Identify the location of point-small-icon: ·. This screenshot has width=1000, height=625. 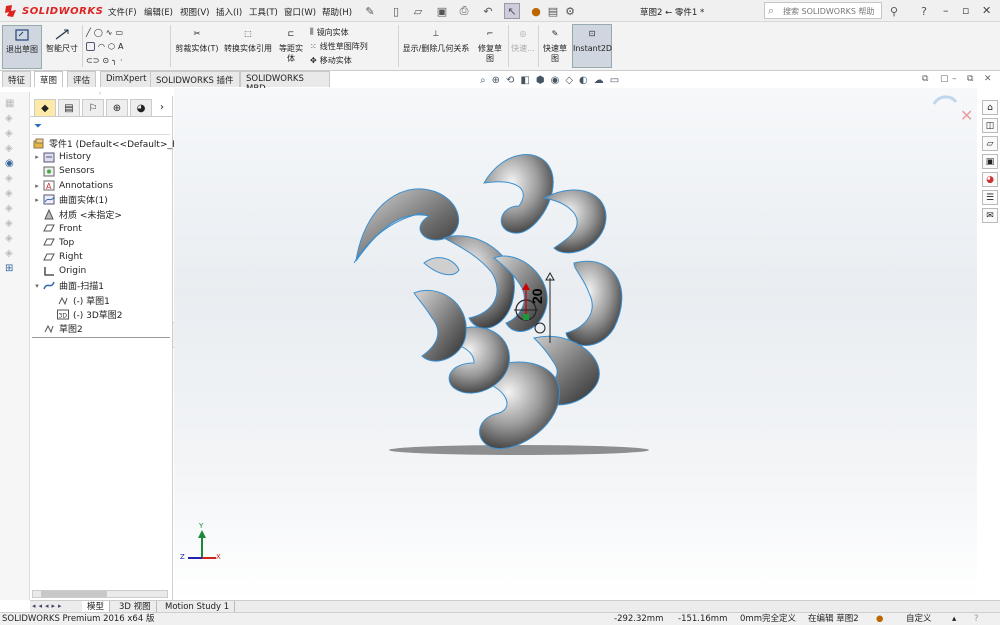
(121, 60).